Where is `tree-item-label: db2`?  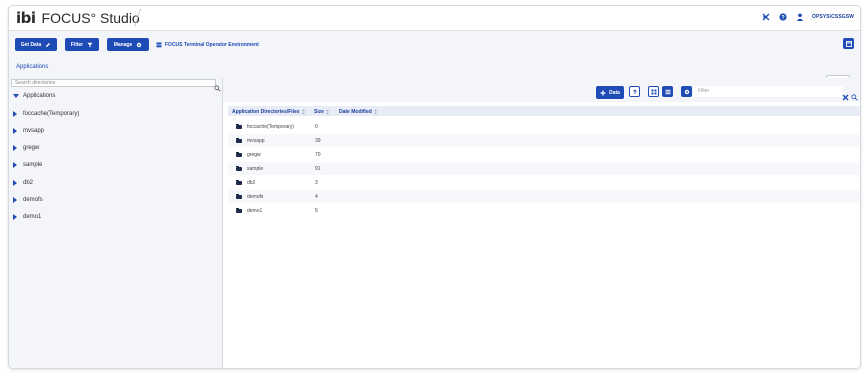
tree-item-label: db2 is located at coordinates (28, 183).